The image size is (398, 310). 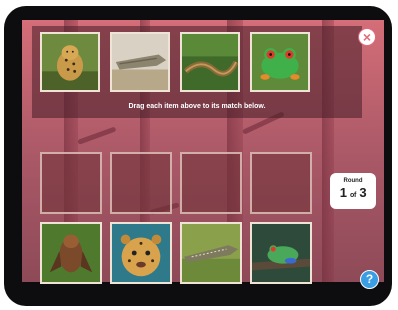 I want to click on close-button: ×, so click(x=367, y=37).